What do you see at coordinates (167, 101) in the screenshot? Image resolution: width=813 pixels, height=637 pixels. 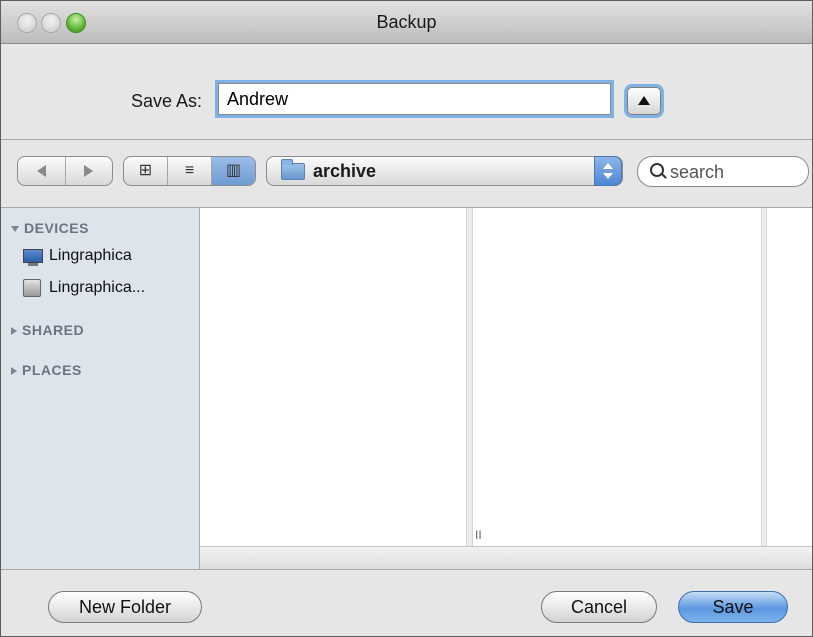 I see `save-as-label: Save As:` at bounding box center [167, 101].